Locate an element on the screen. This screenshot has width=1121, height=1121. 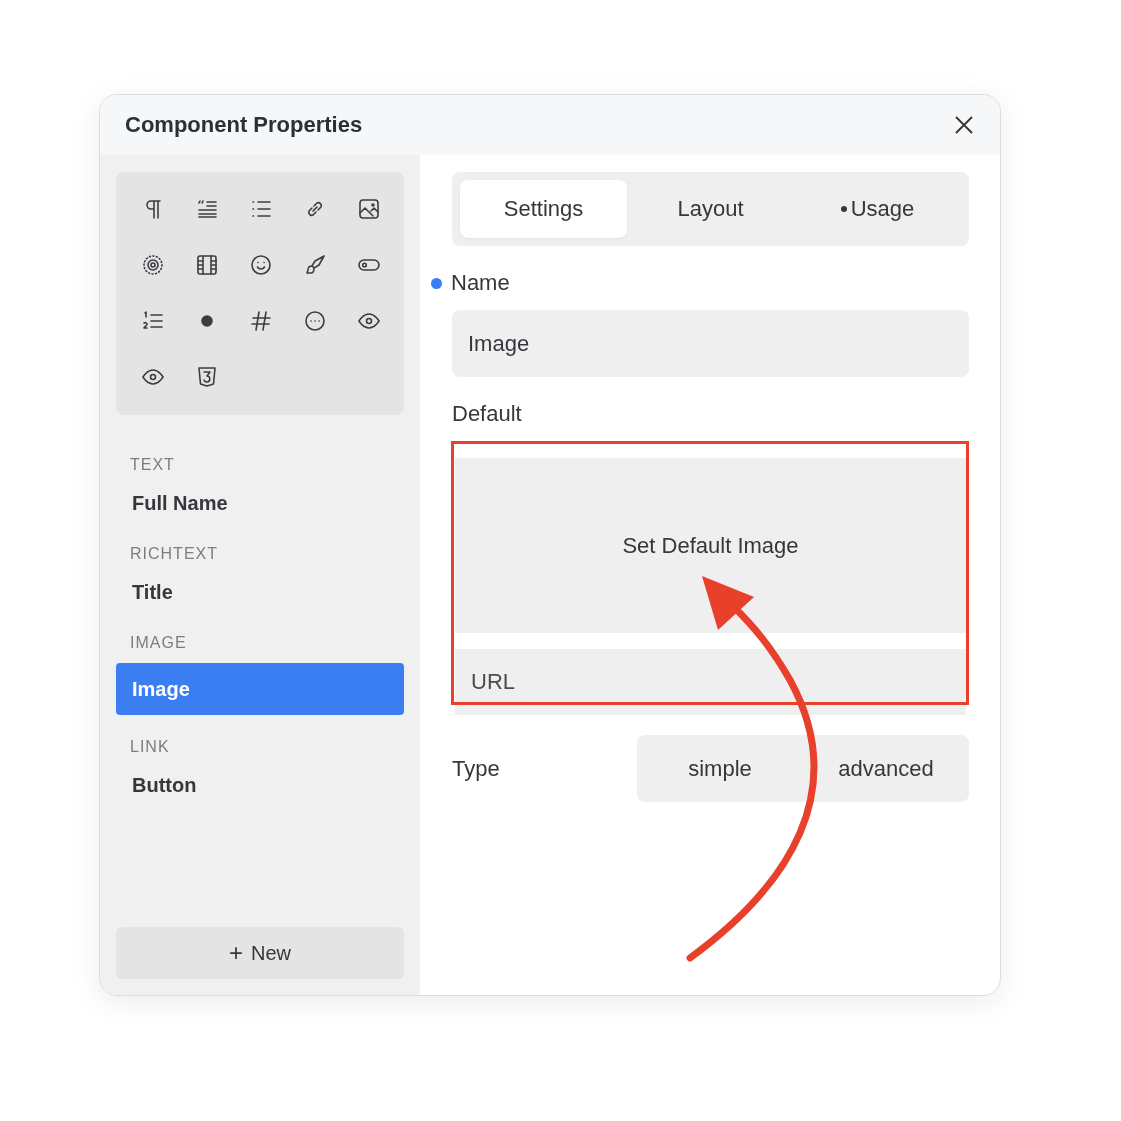
sidebar-item: Button is located at coordinates (260, 785).